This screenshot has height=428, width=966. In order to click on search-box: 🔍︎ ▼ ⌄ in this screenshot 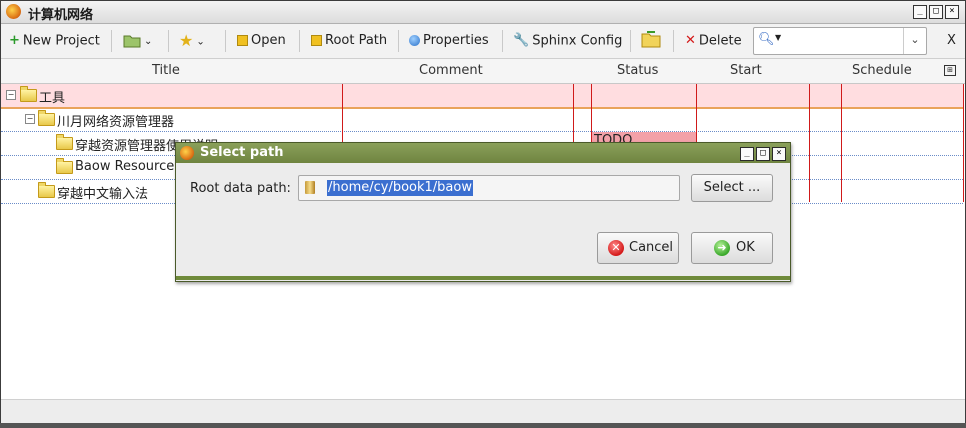, I will do `click(840, 41)`.